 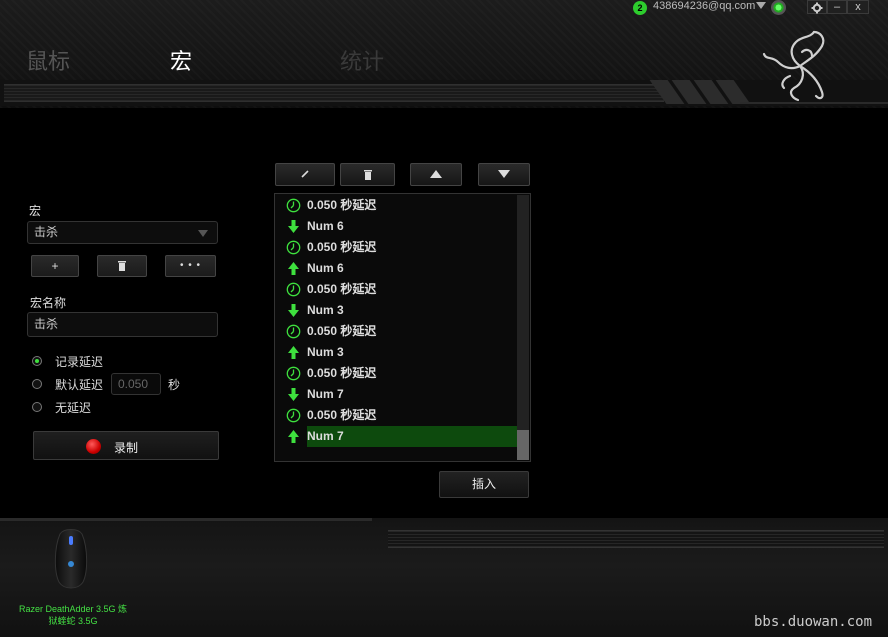 I want to click on add-macro-button: +, so click(x=55, y=266).